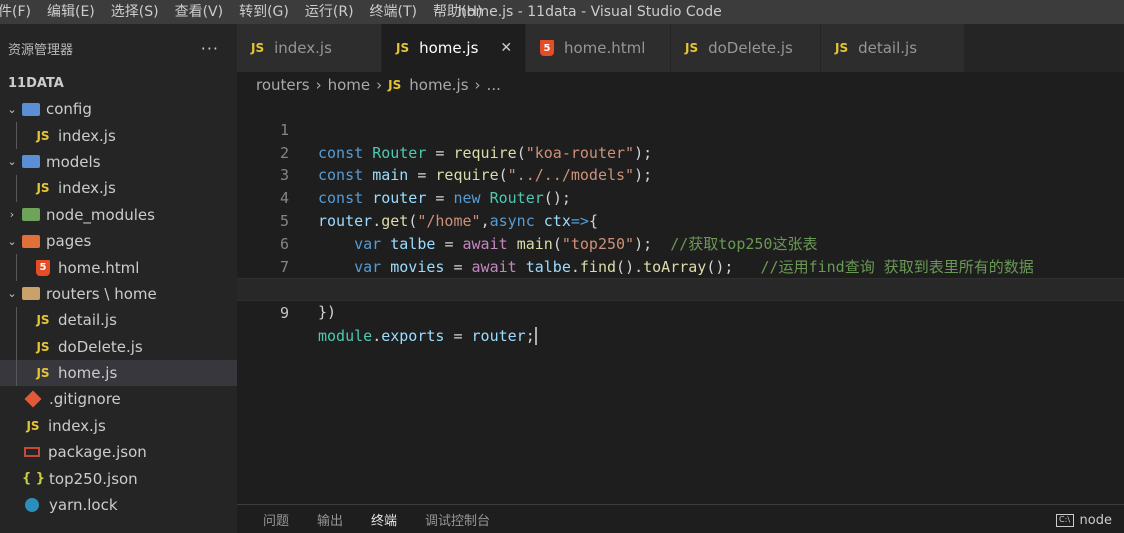  What do you see at coordinates (283, 85) in the screenshot?
I see `breadcrumb-segment: routers` at bounding box center [283, 85].